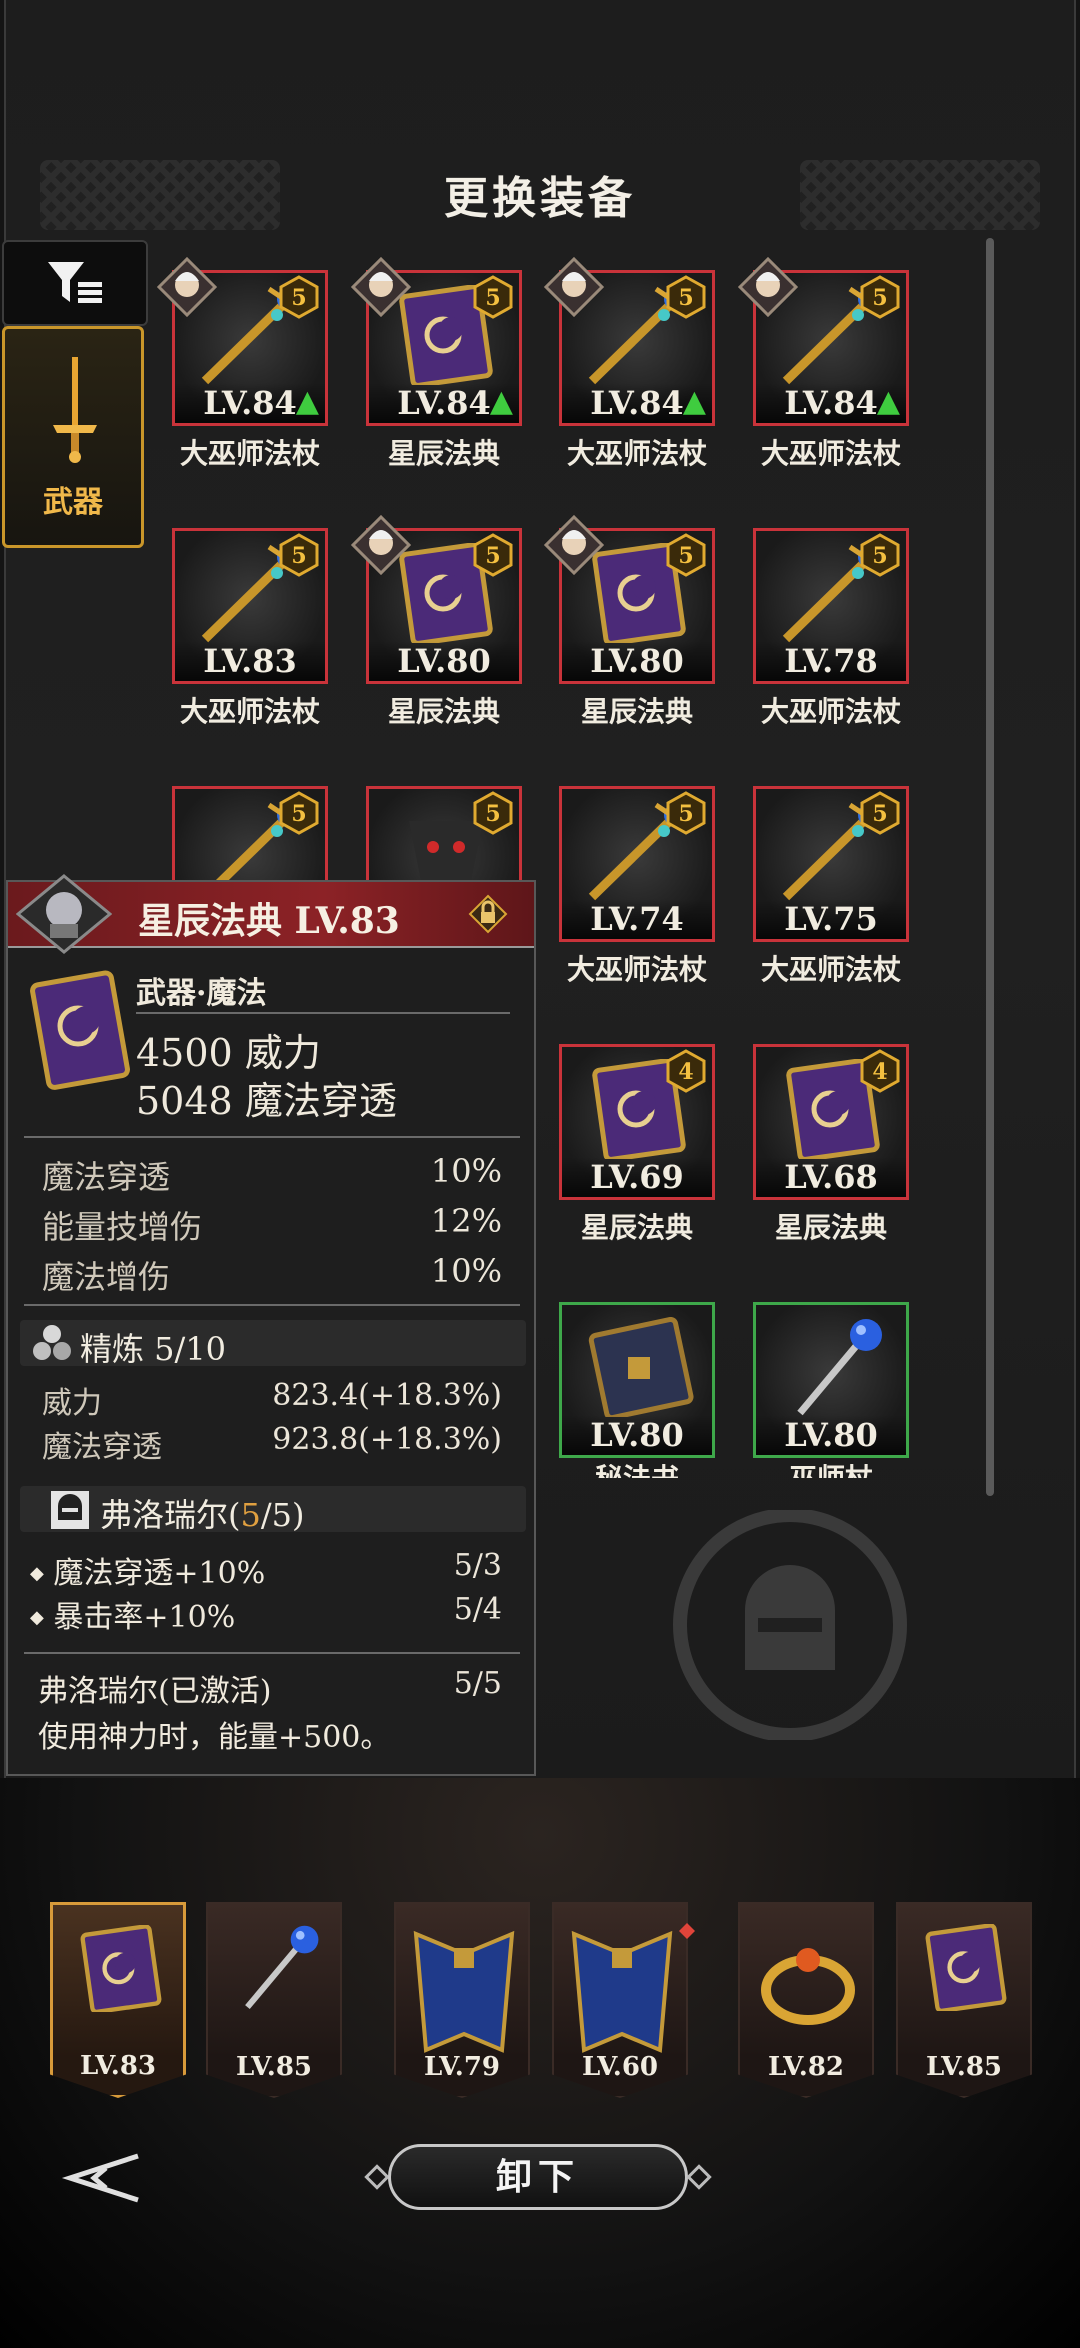 This screenshot has width=1080, height=2348. What do you see at coordinates (831, 1471) in the screenshot?
I see `item-name: 巫师杖` at bounding box center [831, 1471].